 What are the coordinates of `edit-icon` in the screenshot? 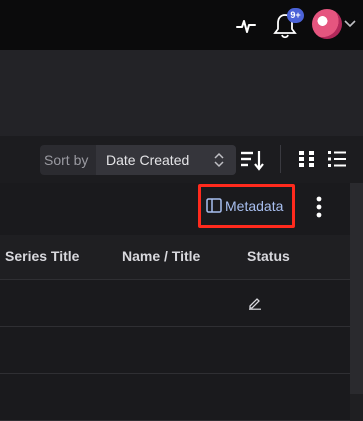 It's located at (255, 302).